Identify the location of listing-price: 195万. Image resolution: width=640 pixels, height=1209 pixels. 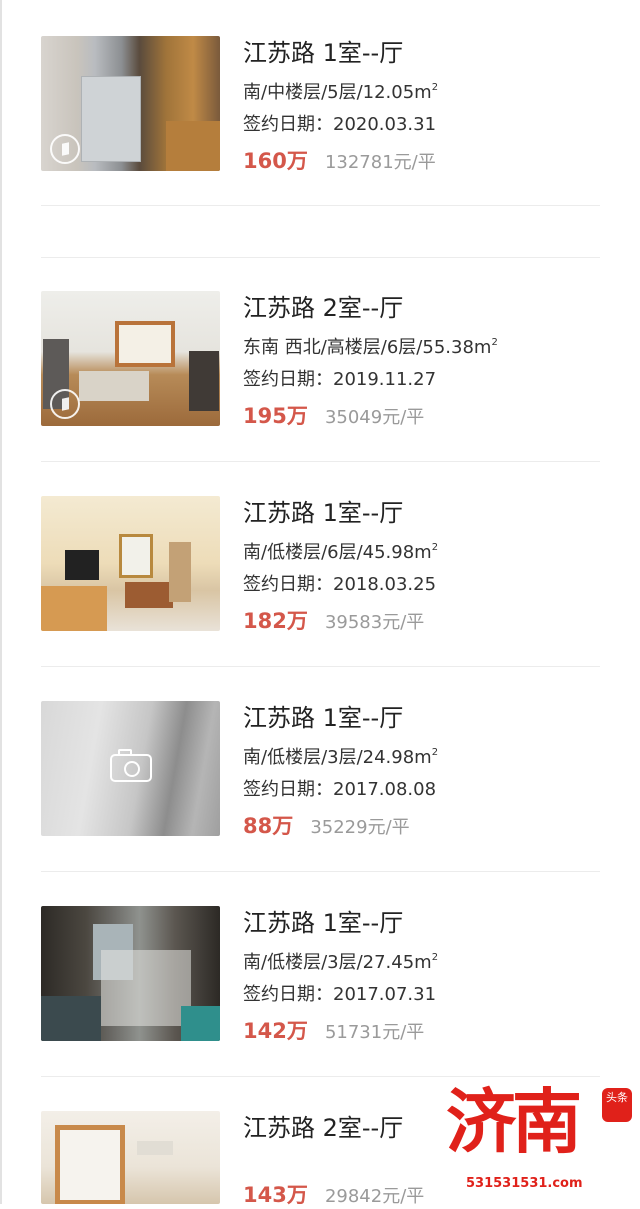
(275, 416).